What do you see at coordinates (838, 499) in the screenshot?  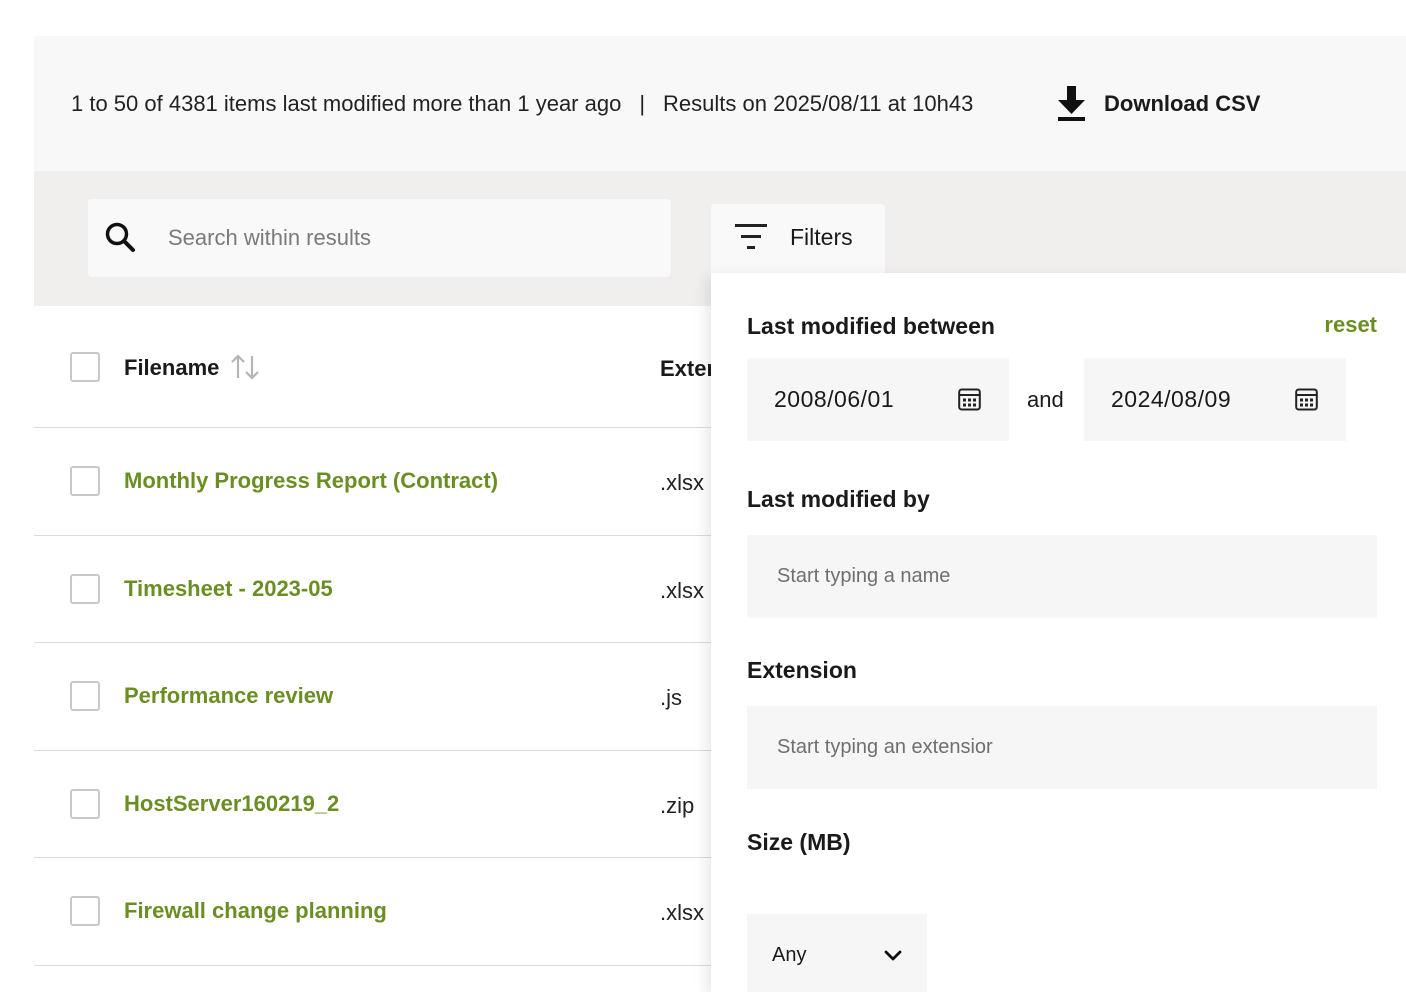 I see `last-modified-by-title: Last modified by` at bounding box center [838, 499].